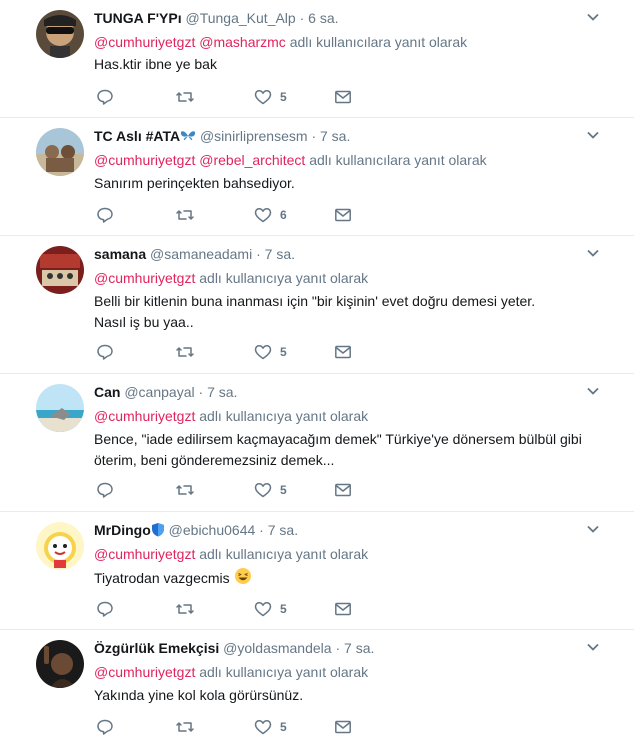  What do you see at coordinates (120, 254) in the screenshot?
I see `display-name: samana` at bounding box center [120, 254].